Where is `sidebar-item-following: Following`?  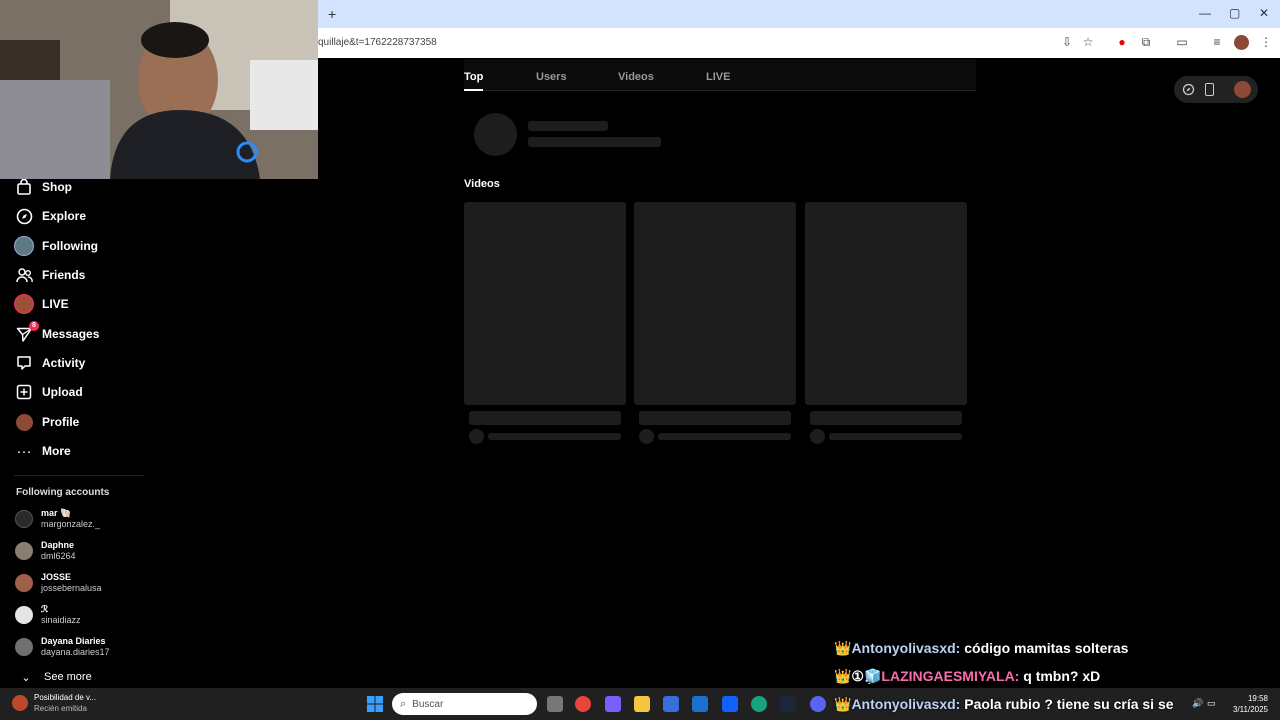
sidebar-item-following: Following is located at coordinates (56, 246).